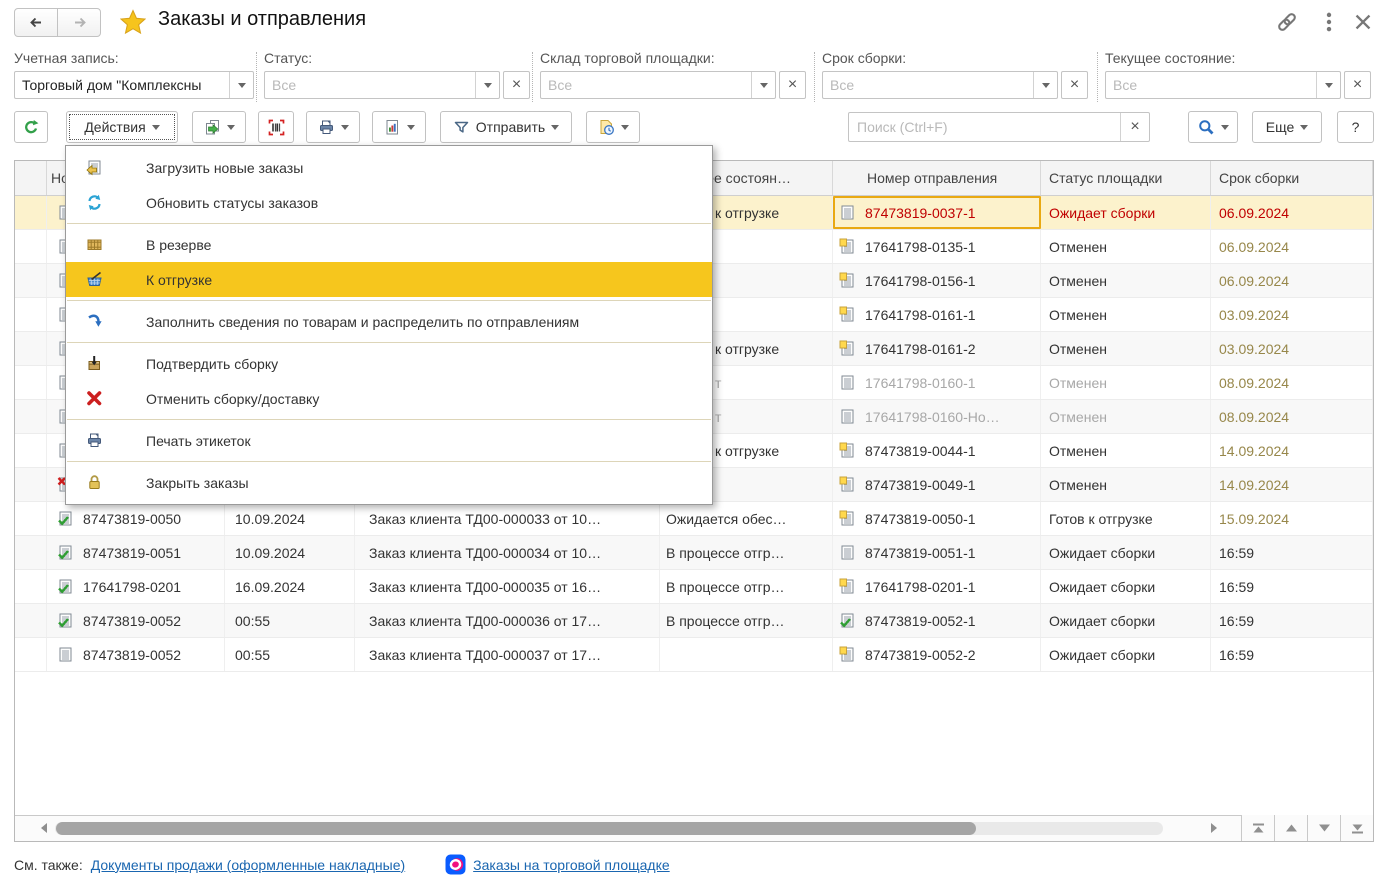  What do you see at coordinates (1357, 85) in the screenshot?
I see `filter-state-clear-button: ×` at bounding box center [1357, 85].